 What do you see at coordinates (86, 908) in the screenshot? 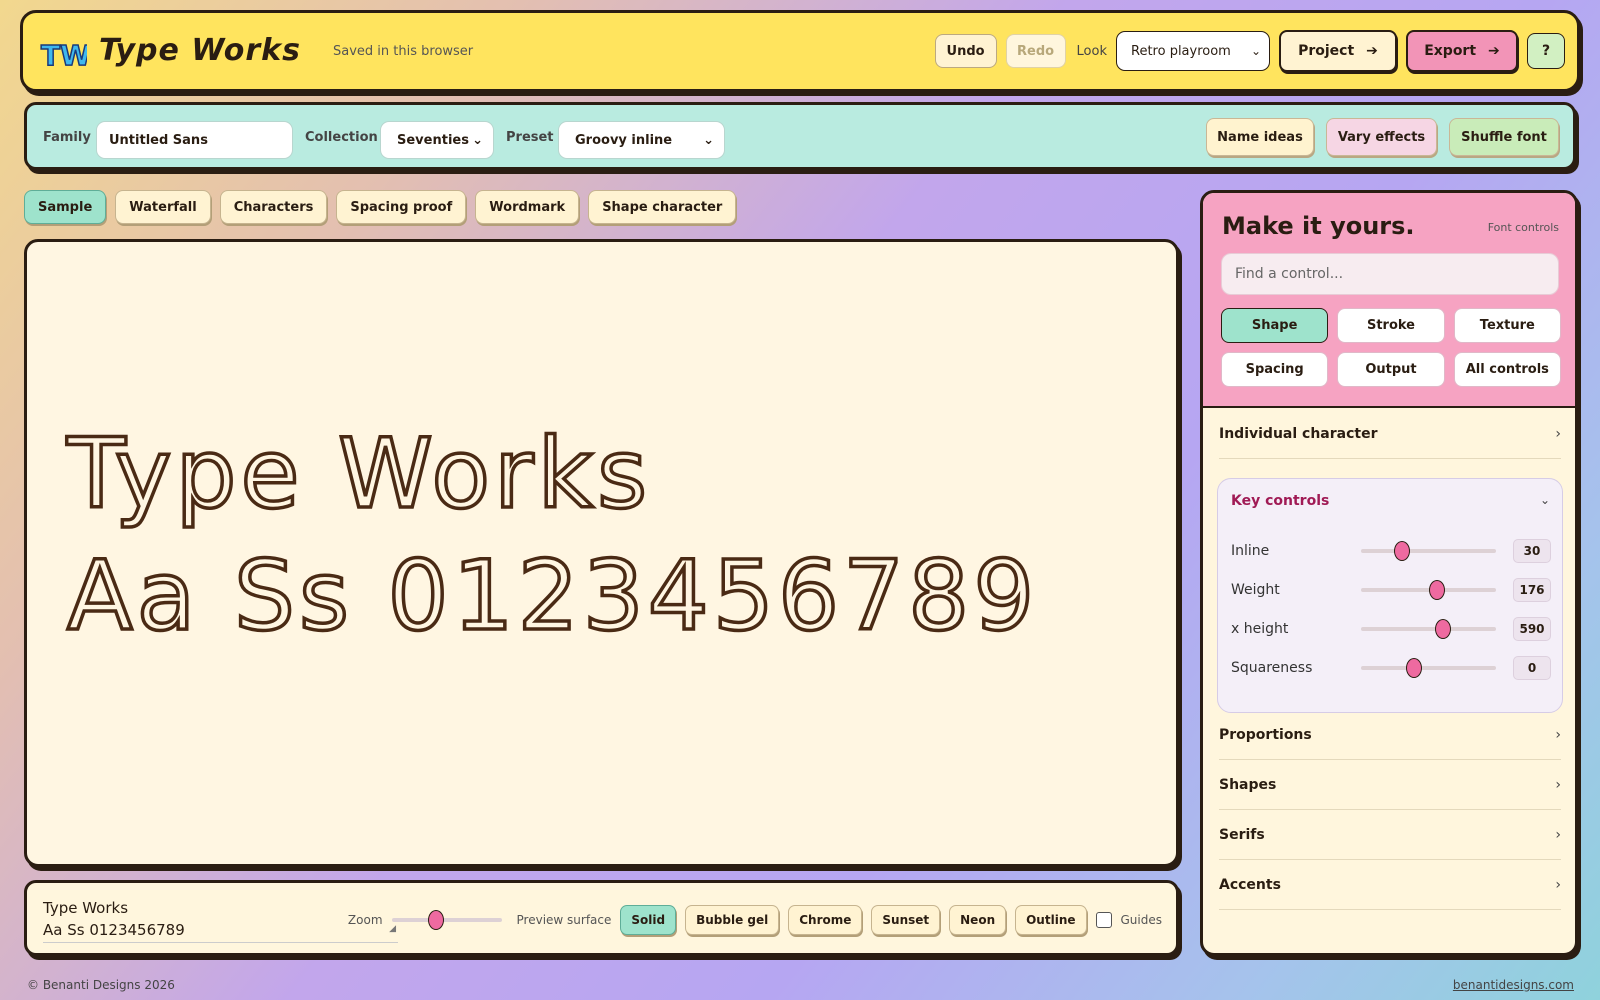
I see `sample-text-line-1: Type Works` at bounding box center [86, 908].